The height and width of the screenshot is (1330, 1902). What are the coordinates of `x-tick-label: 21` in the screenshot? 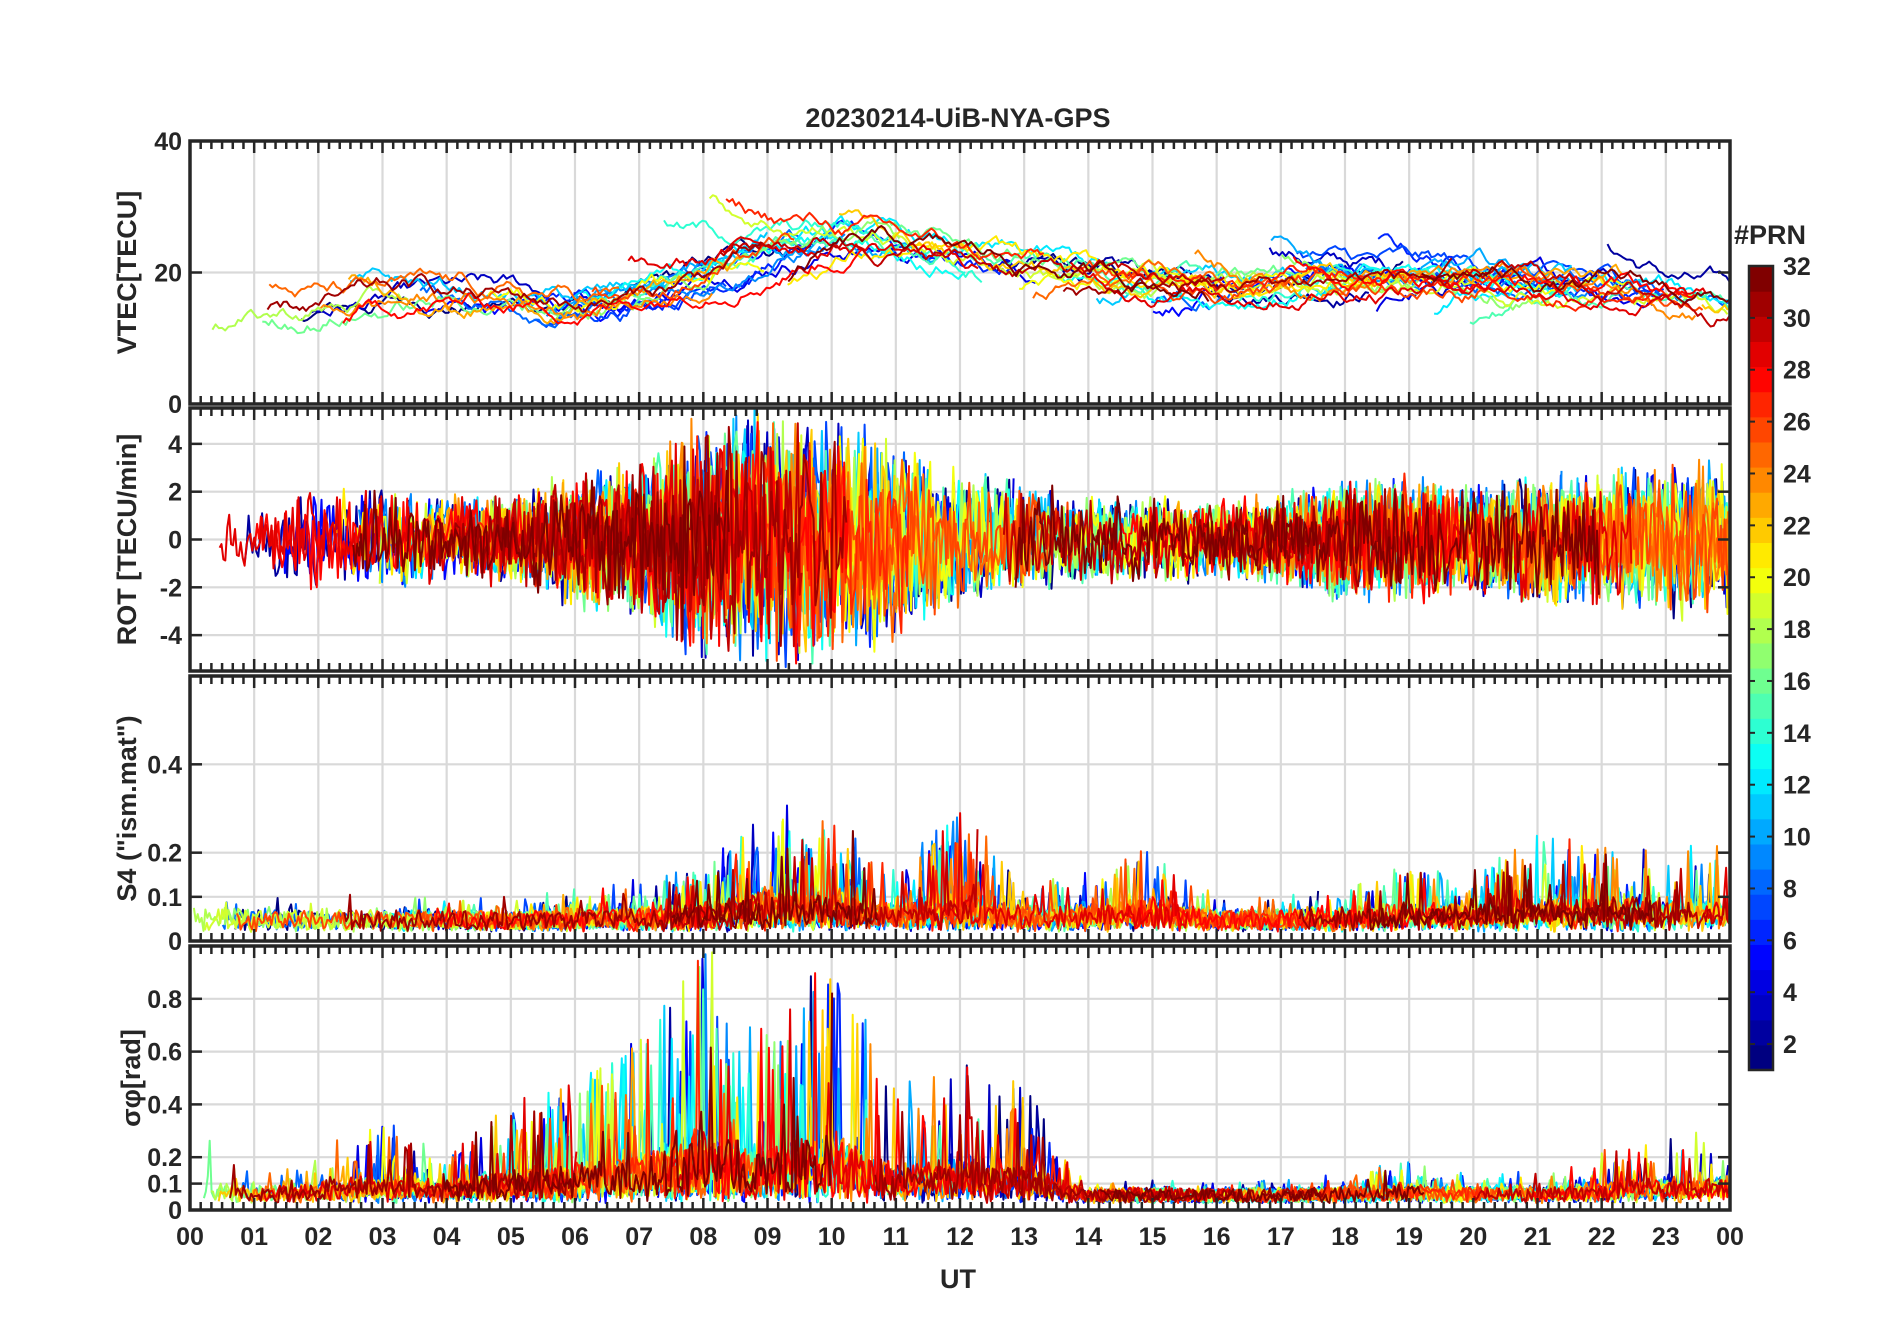 It's located at (1538, 1237).